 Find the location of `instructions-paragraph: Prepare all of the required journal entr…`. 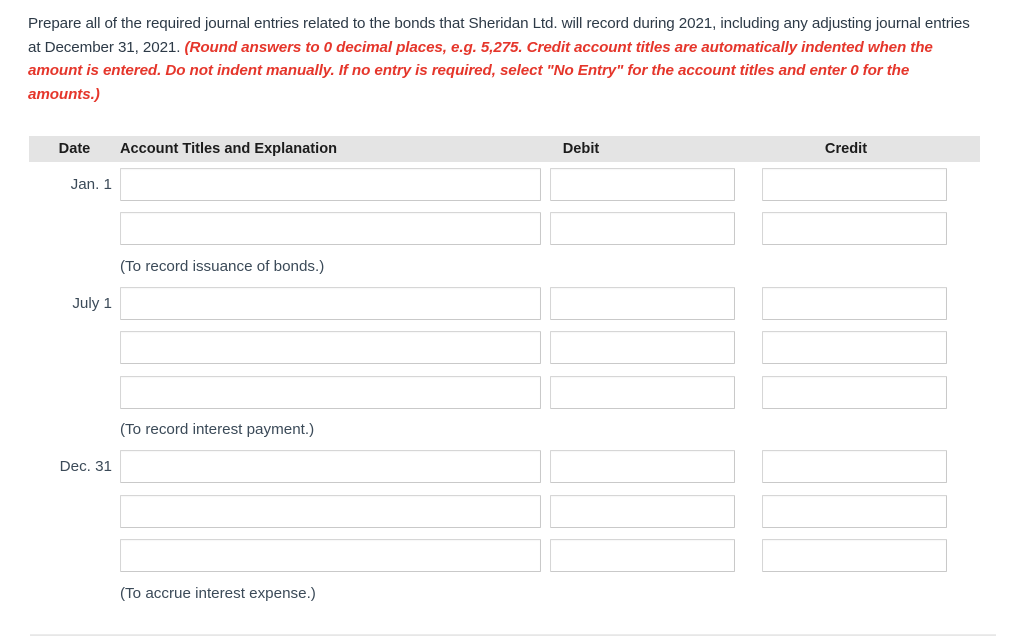

instructions-paragraph: Prepare all of the required journal entr… is located at coordinates (502, 59).